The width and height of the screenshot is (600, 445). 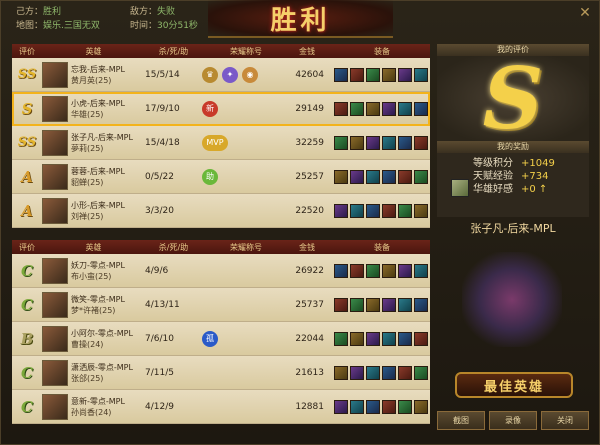 I want to click on lone-honor-icon: 孤, so click(x=210, y=338).